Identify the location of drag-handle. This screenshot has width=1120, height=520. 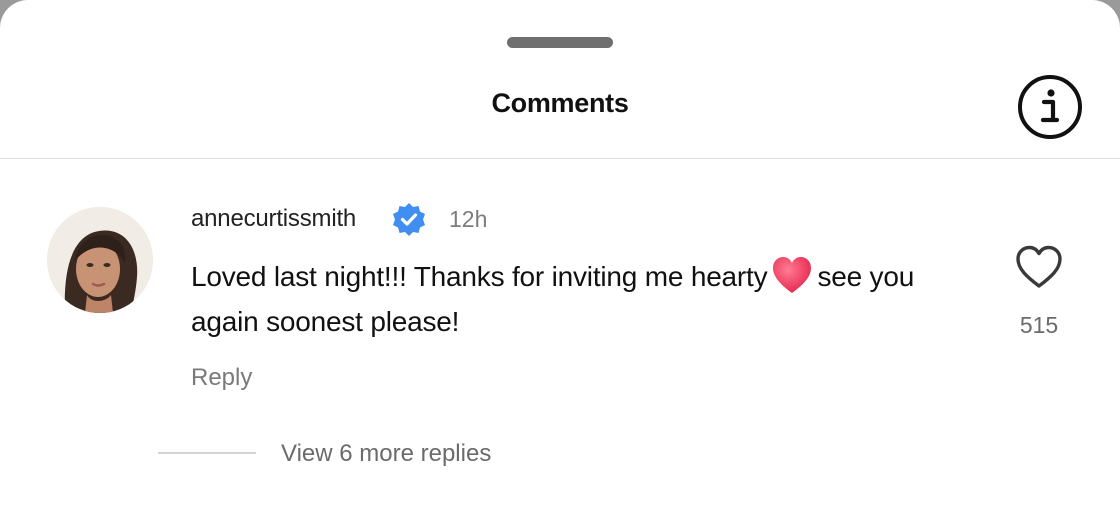
(560, 42).